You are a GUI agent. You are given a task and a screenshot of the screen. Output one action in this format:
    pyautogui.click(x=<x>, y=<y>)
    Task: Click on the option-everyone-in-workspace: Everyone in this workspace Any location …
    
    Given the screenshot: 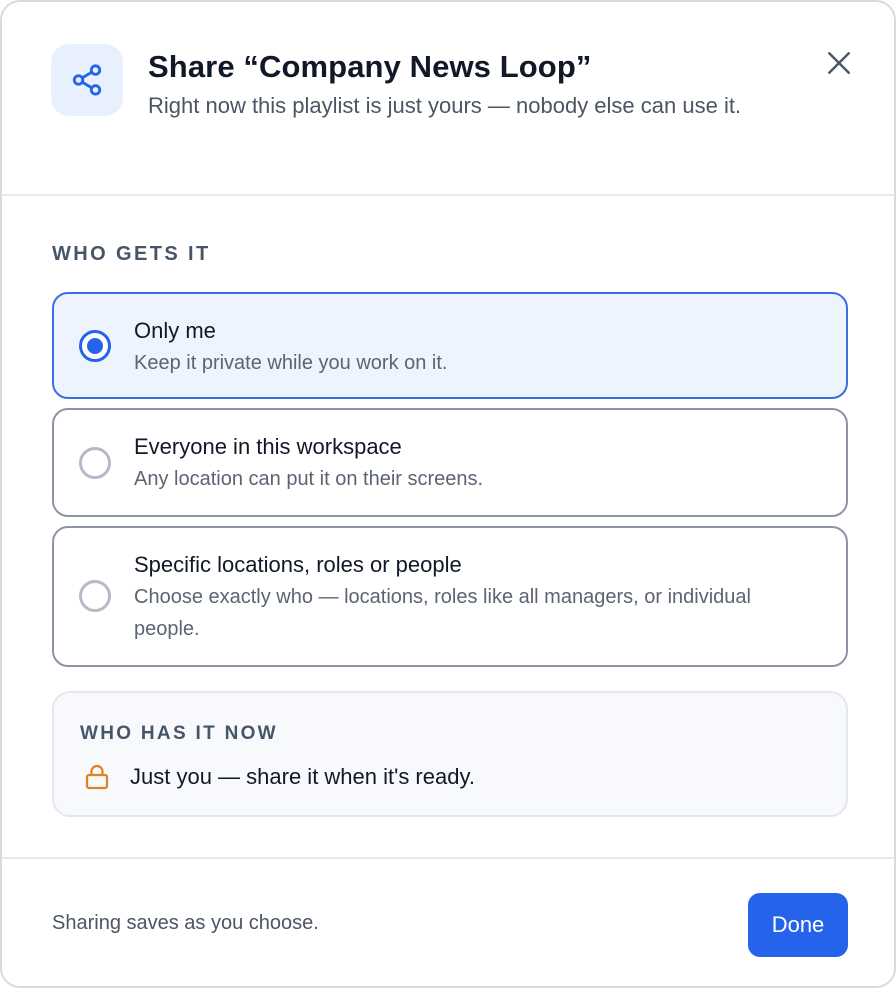 What is the action you would take?
    pyautogui.click(x=450, y=462)
    